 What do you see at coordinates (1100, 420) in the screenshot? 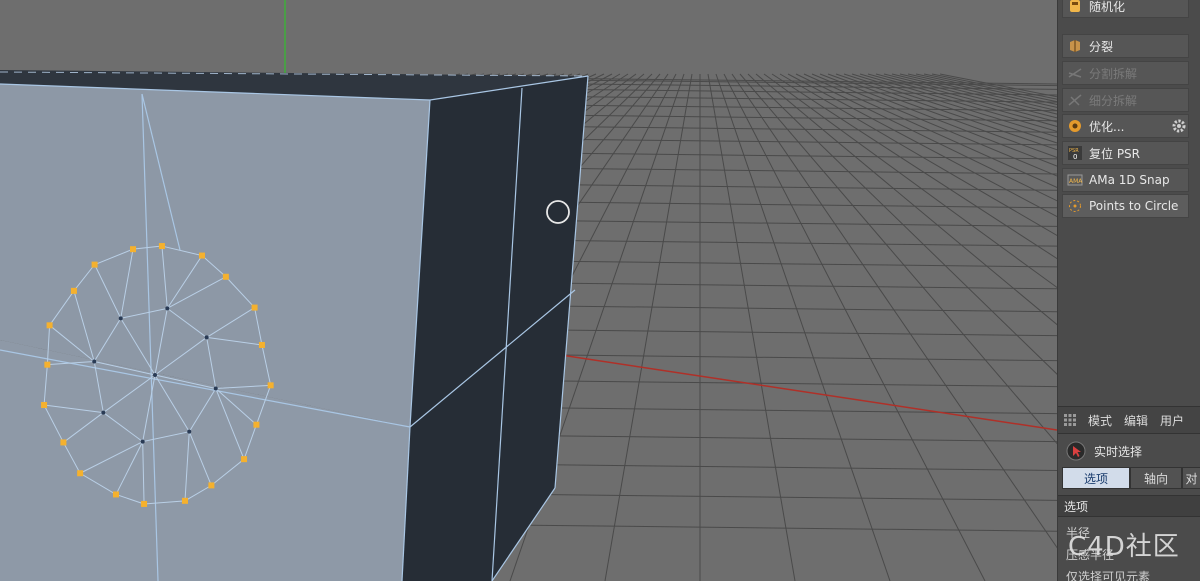
I see `menu-mode: 模式` at bounding box center [1100, 420].